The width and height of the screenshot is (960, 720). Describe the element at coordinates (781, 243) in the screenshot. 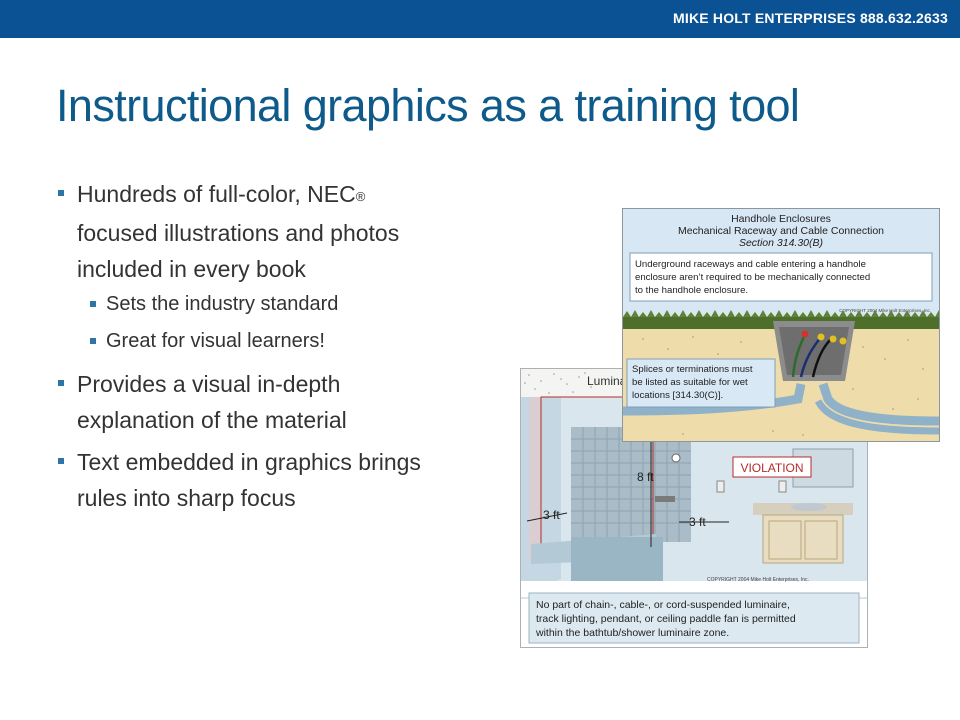

I see `figure-section: Section 314.30(B)` at that location.